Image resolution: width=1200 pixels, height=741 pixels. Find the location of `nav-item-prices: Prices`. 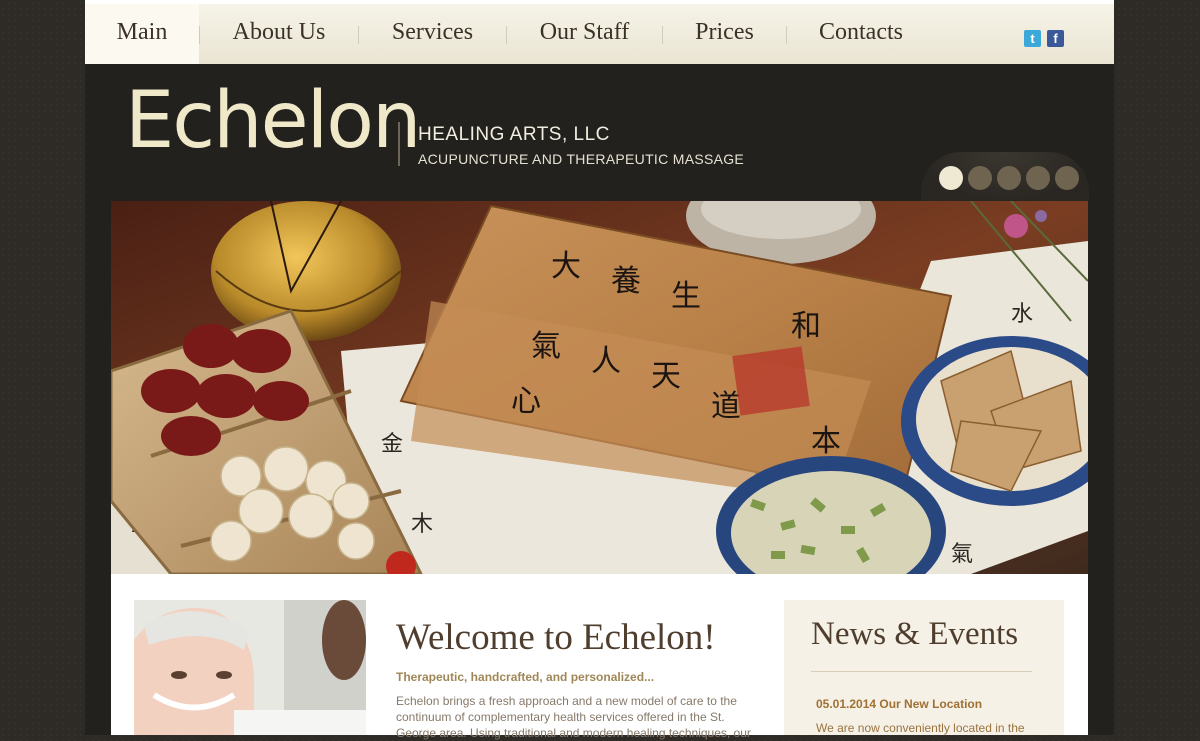

nav-item-prices: Prices is located at coordinates (724, 34).